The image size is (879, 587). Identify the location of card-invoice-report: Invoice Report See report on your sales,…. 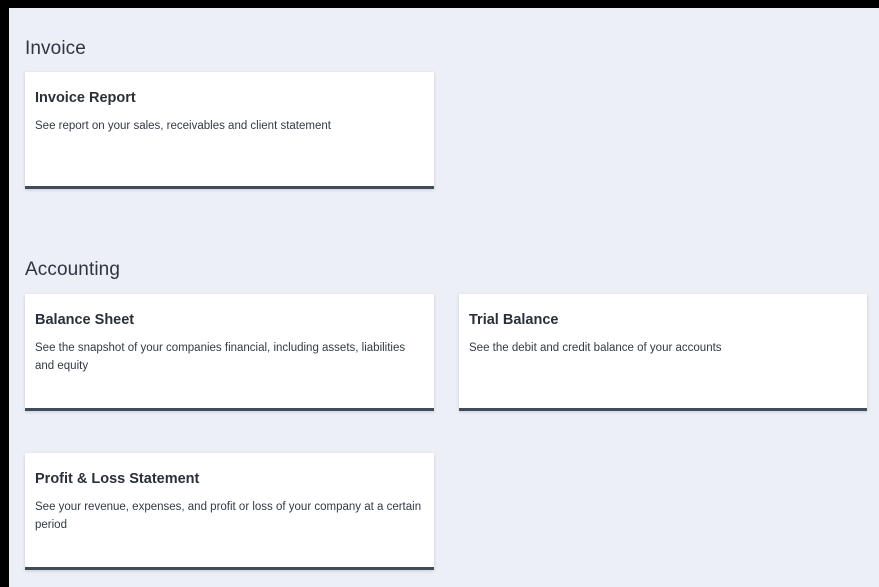
(229, 130).